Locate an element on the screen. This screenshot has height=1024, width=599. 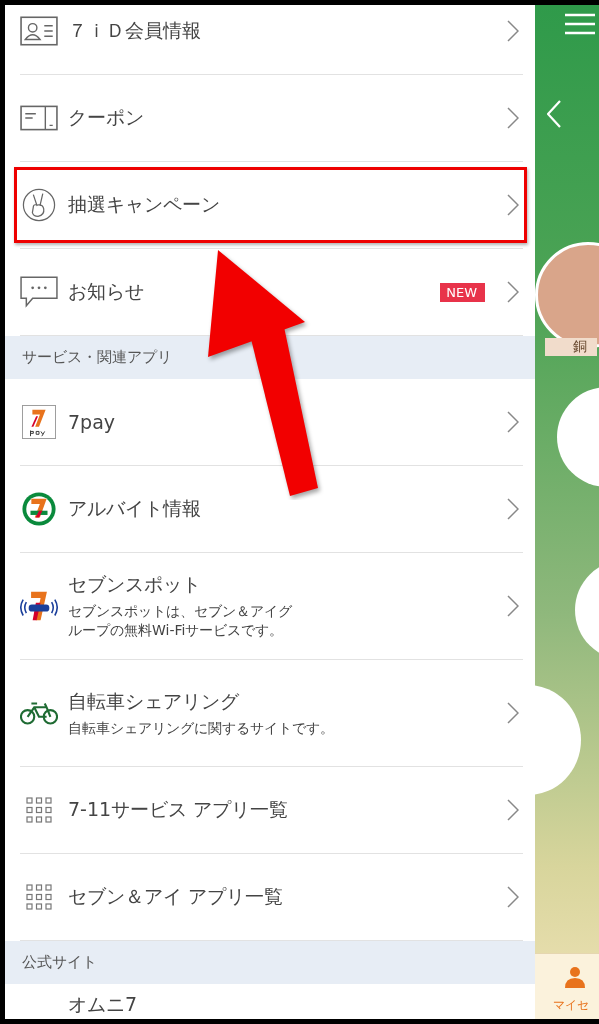
peace-hand-icon is located at coordinates (39, 205).